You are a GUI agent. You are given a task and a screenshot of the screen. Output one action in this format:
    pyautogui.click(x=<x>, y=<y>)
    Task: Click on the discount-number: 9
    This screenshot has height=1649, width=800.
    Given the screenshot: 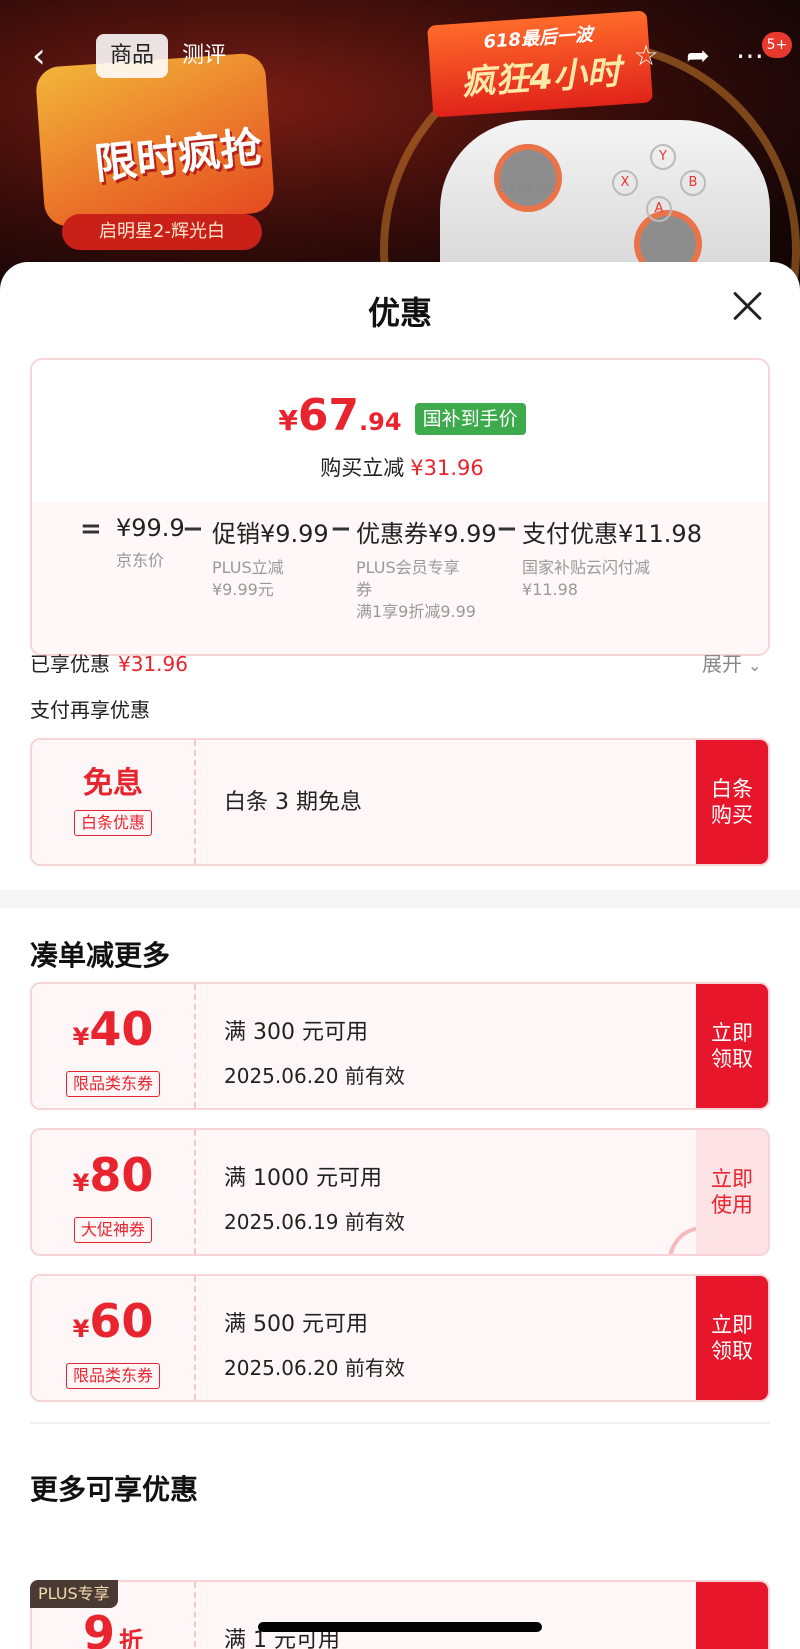 What is the action you would take?
    pyautogui.click(x=98, y=1627)
    